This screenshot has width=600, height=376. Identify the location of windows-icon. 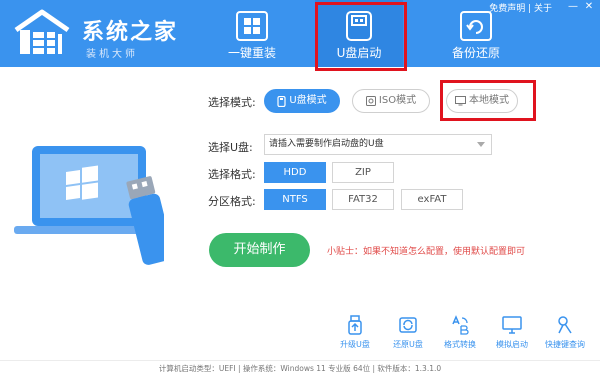
(252, 26).